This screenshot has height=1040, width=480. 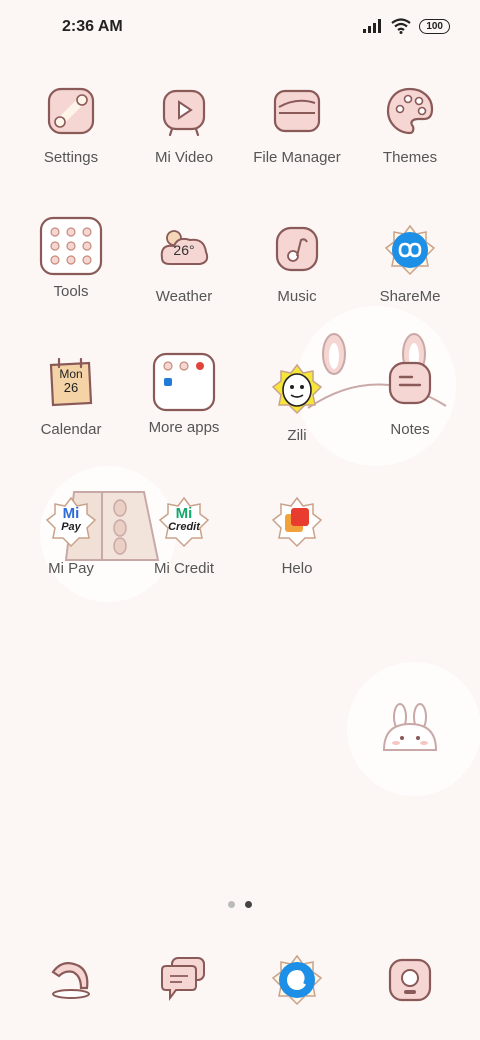 What do you see at coordinates (410, 250) in the screenshot?
I see `shareme-icon` at bounding box center [410, 250].